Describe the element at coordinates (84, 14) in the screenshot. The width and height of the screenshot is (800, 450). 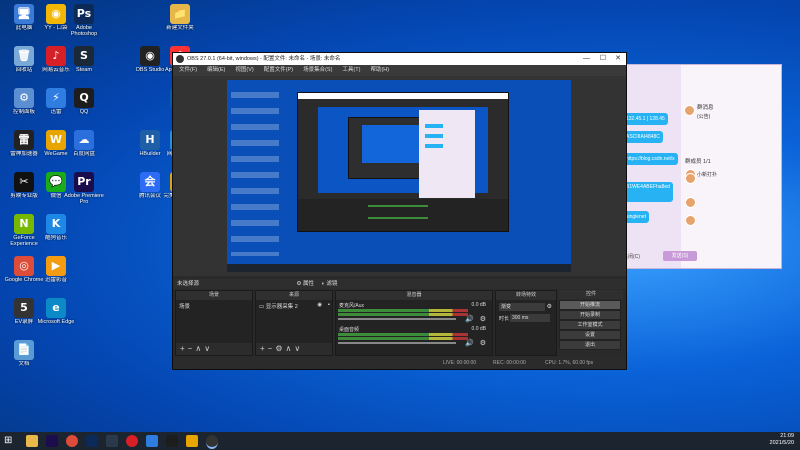
I see `app-icon: Ps` at that location.